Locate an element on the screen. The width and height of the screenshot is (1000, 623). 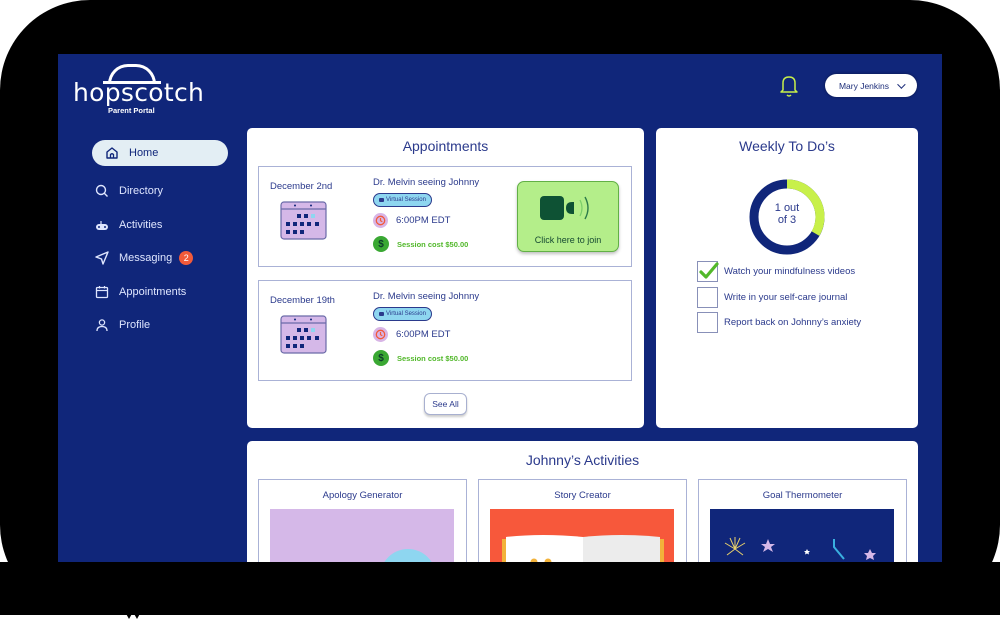
activity-card-apology-generator: Apology Generator is located at coordinates (362, 520).